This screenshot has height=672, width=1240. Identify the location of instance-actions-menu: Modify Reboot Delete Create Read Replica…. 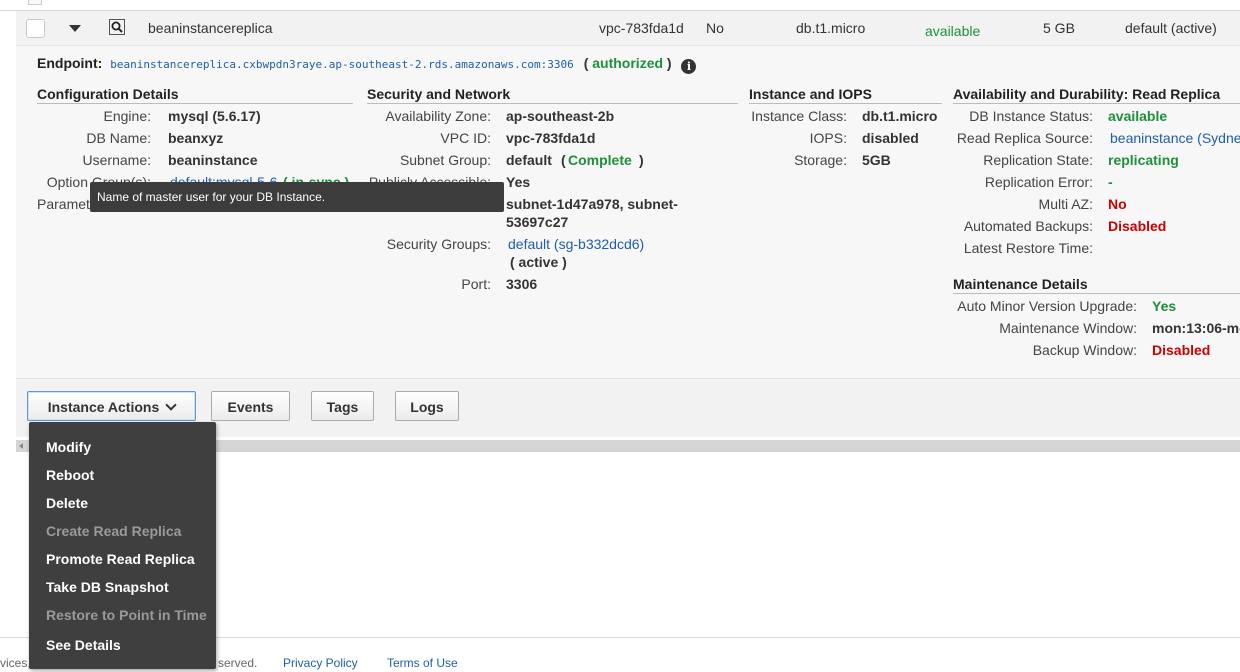
(122, 545).